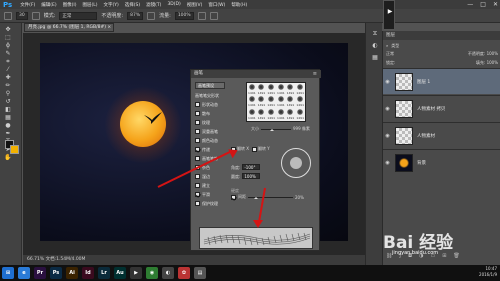  Describe the element at coordinates (213, 15) in the screenshot. I see `pressure-size-icon` at that location.